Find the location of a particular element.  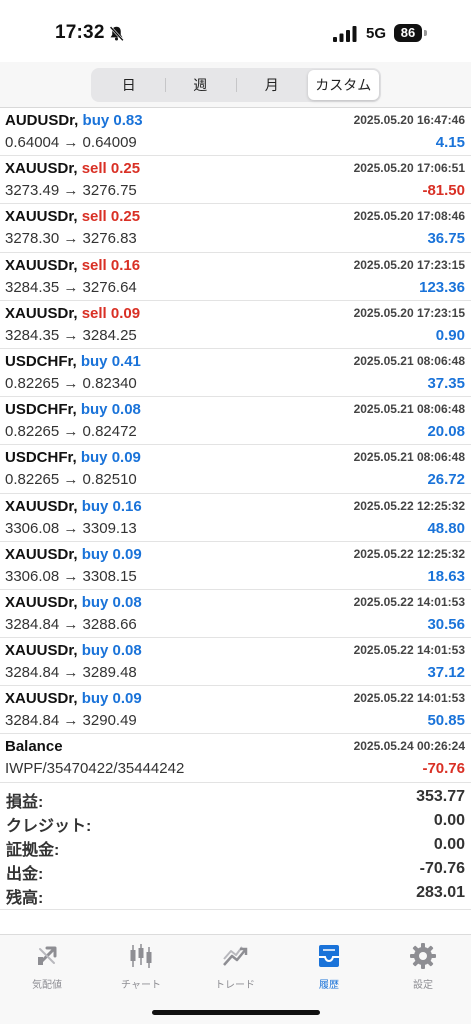

history-icon is located at coordinates (329, 956).